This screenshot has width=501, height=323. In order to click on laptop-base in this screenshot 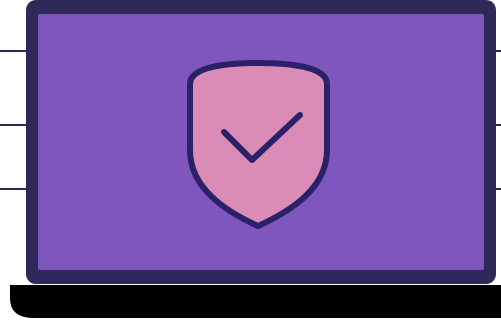, I will do `click(255, 301)`.